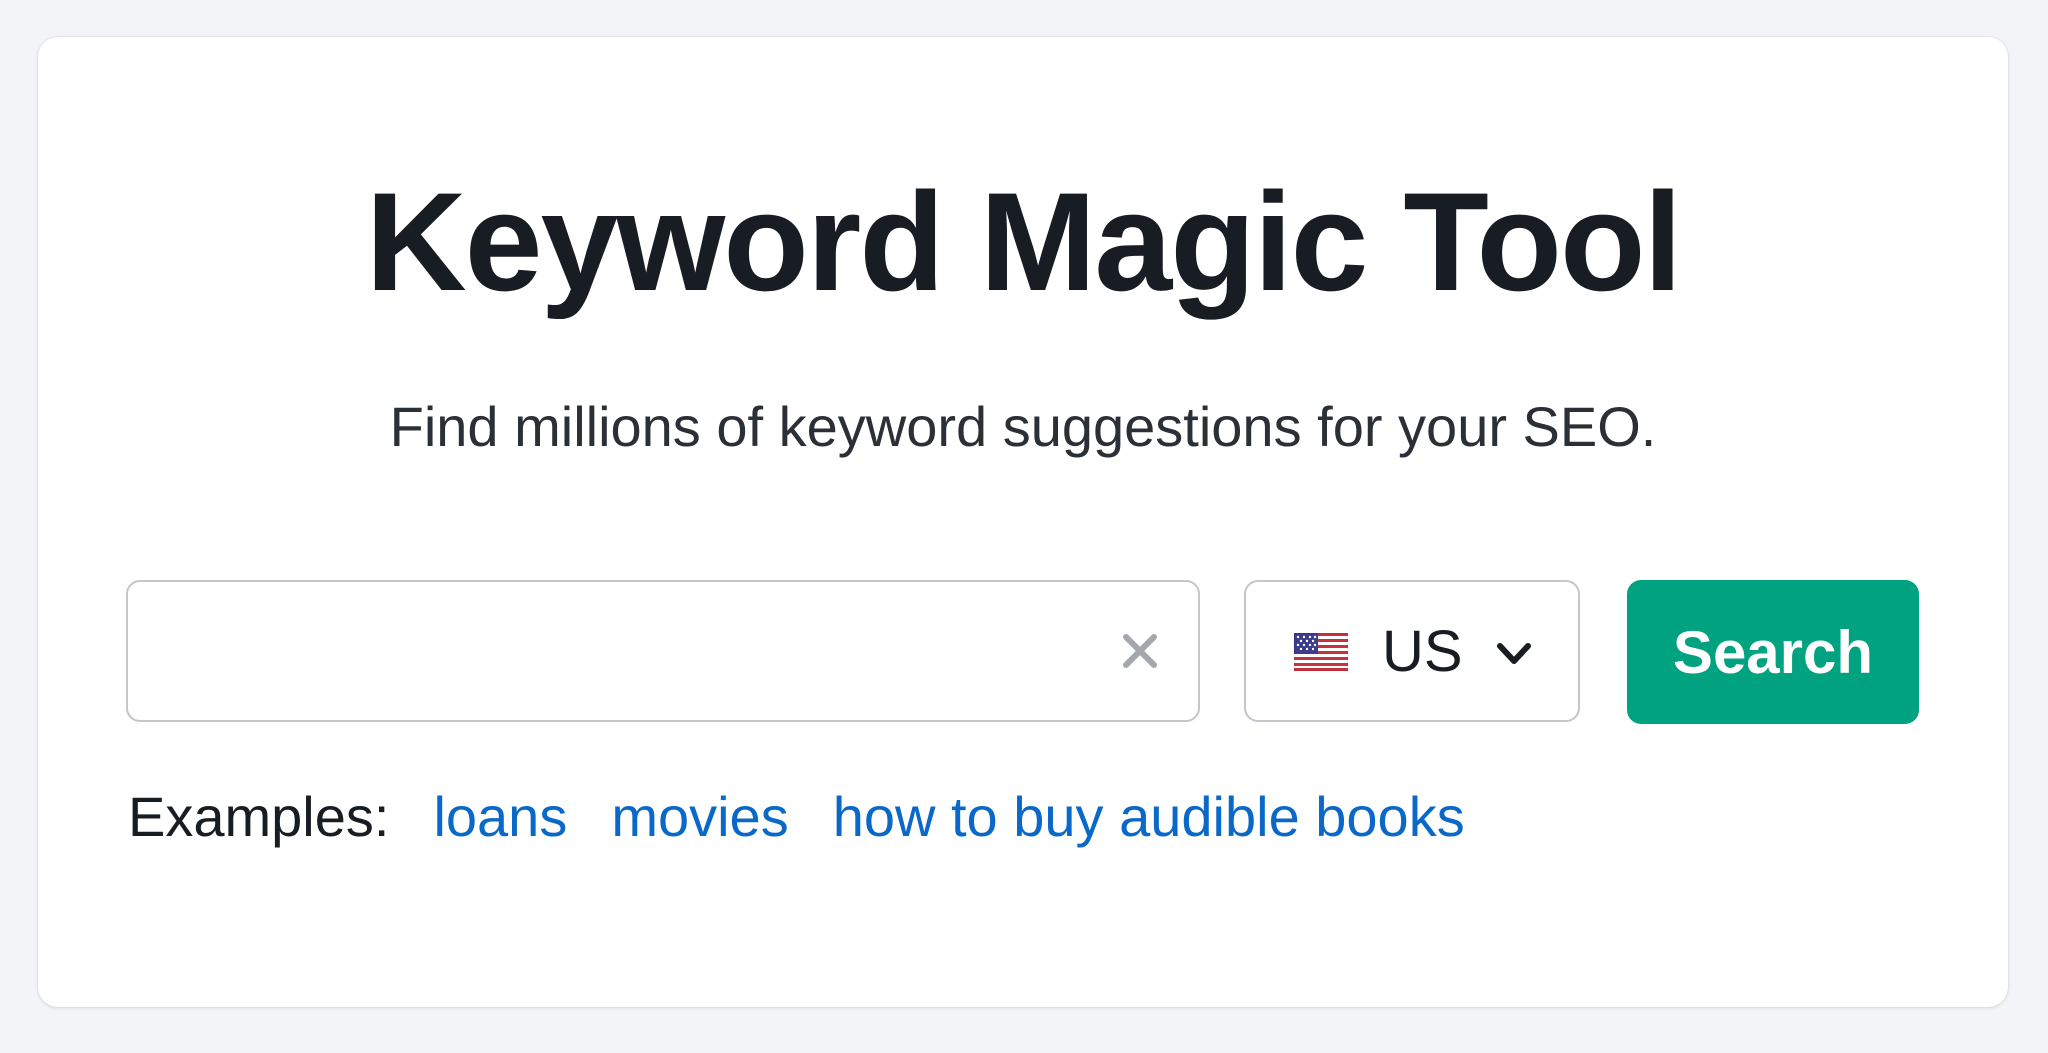 This screenshot has width=2048, height=1053. What do you see at coordinates (1140, 651) in the screenshot?
I see `close-icon` at bounding box center [1140, 651].